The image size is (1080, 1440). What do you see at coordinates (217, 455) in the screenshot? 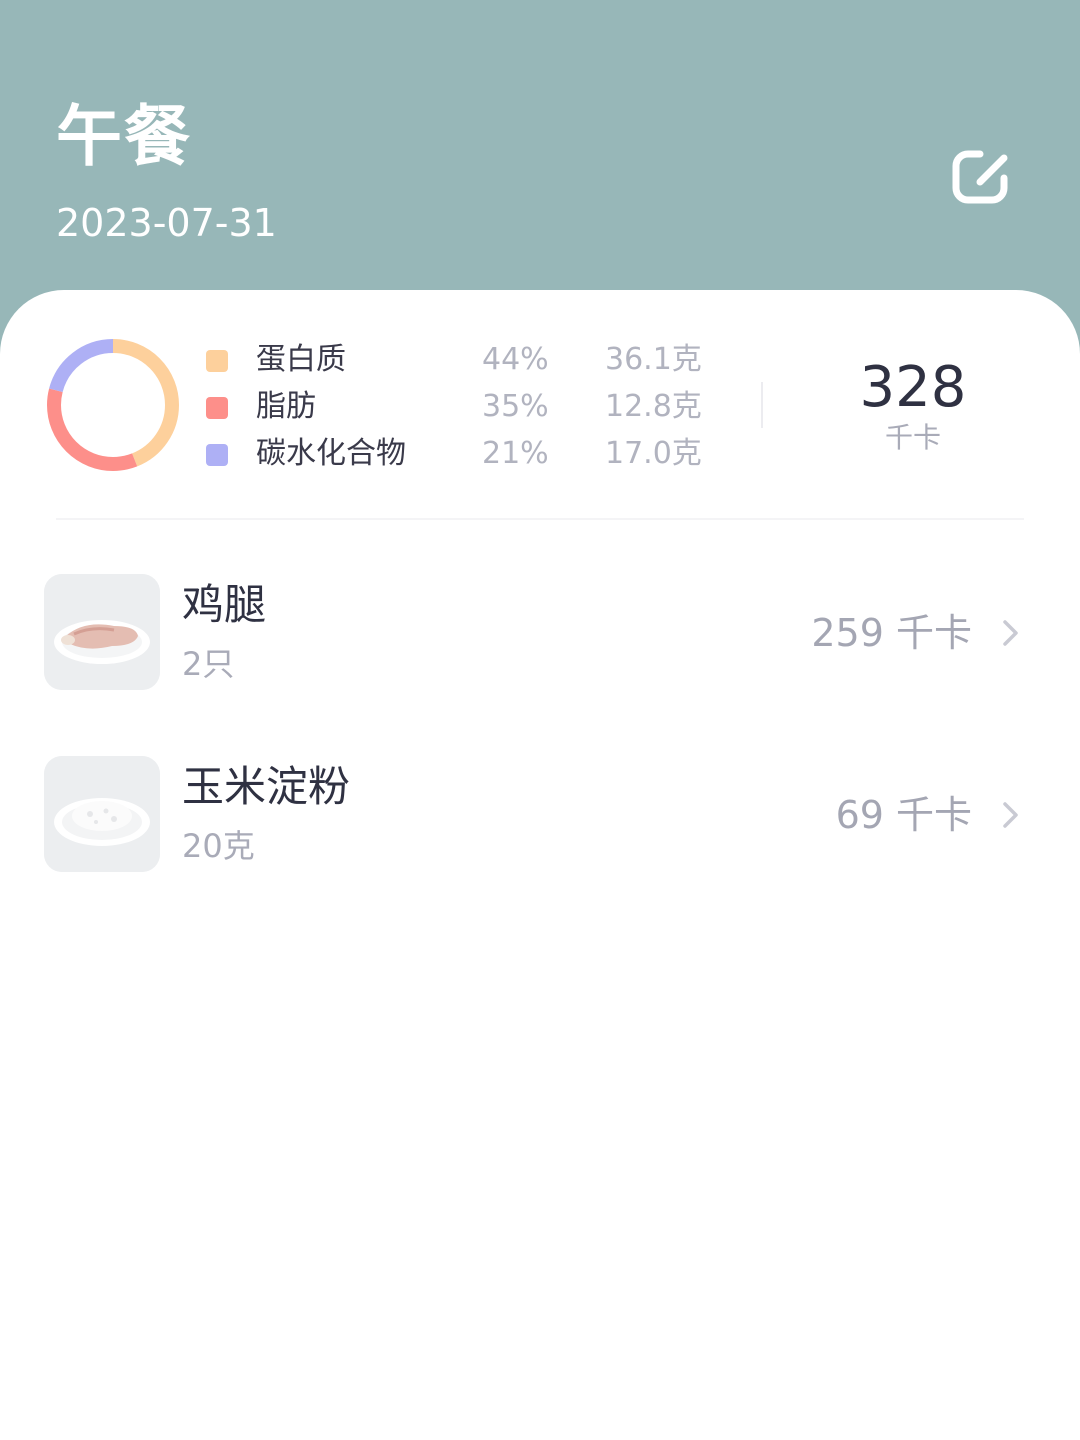
I see `carbs-color-dot` at bounding box center [217, 455].